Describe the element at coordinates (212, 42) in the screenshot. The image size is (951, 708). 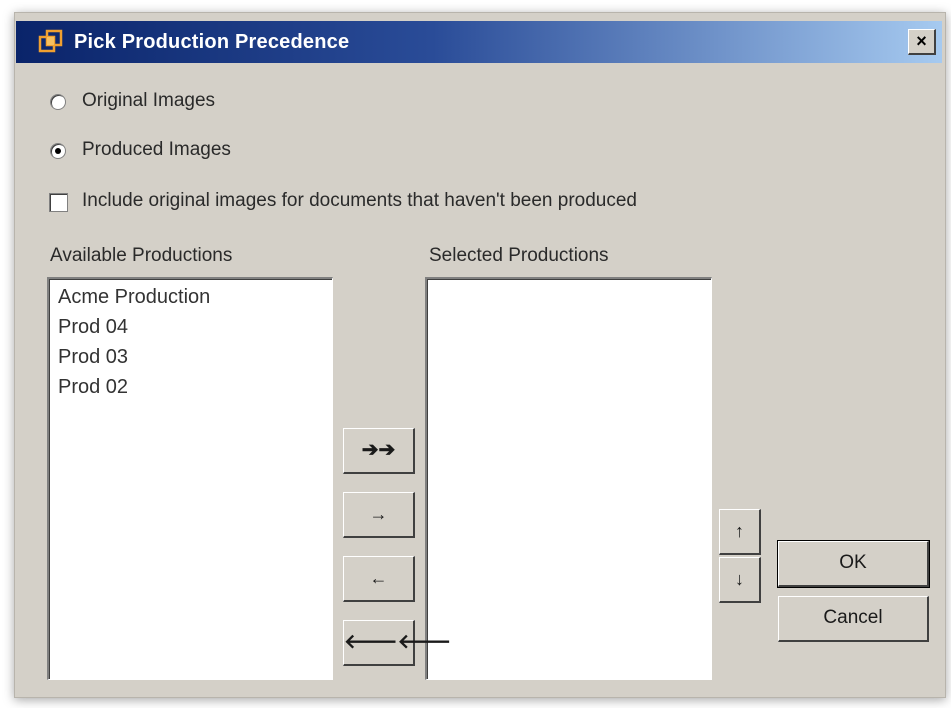
I see `window-title: Pick Production Precedence` at that location.